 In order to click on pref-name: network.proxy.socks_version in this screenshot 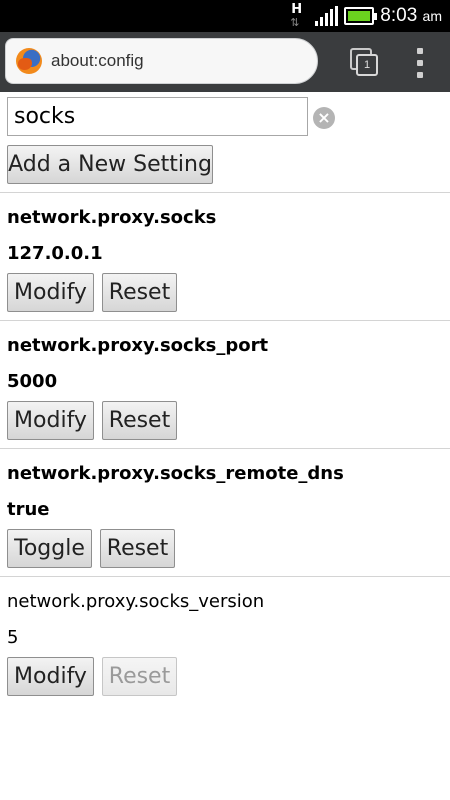, I will do `click(136, 601)`.